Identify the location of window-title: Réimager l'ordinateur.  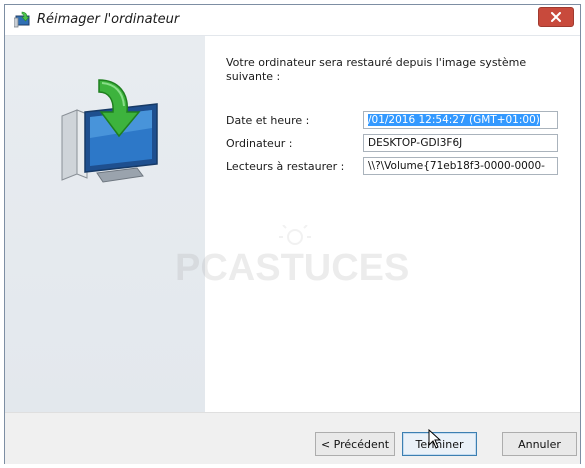
(108, 19).